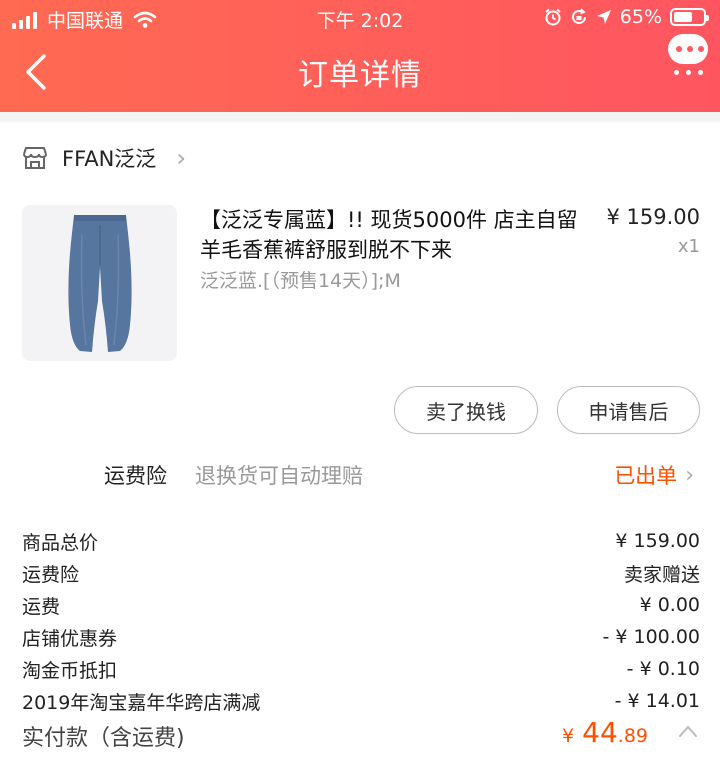 This screenshot has height=772, width=720. I want to click on battery-percent: 65%, so click(640, 17).